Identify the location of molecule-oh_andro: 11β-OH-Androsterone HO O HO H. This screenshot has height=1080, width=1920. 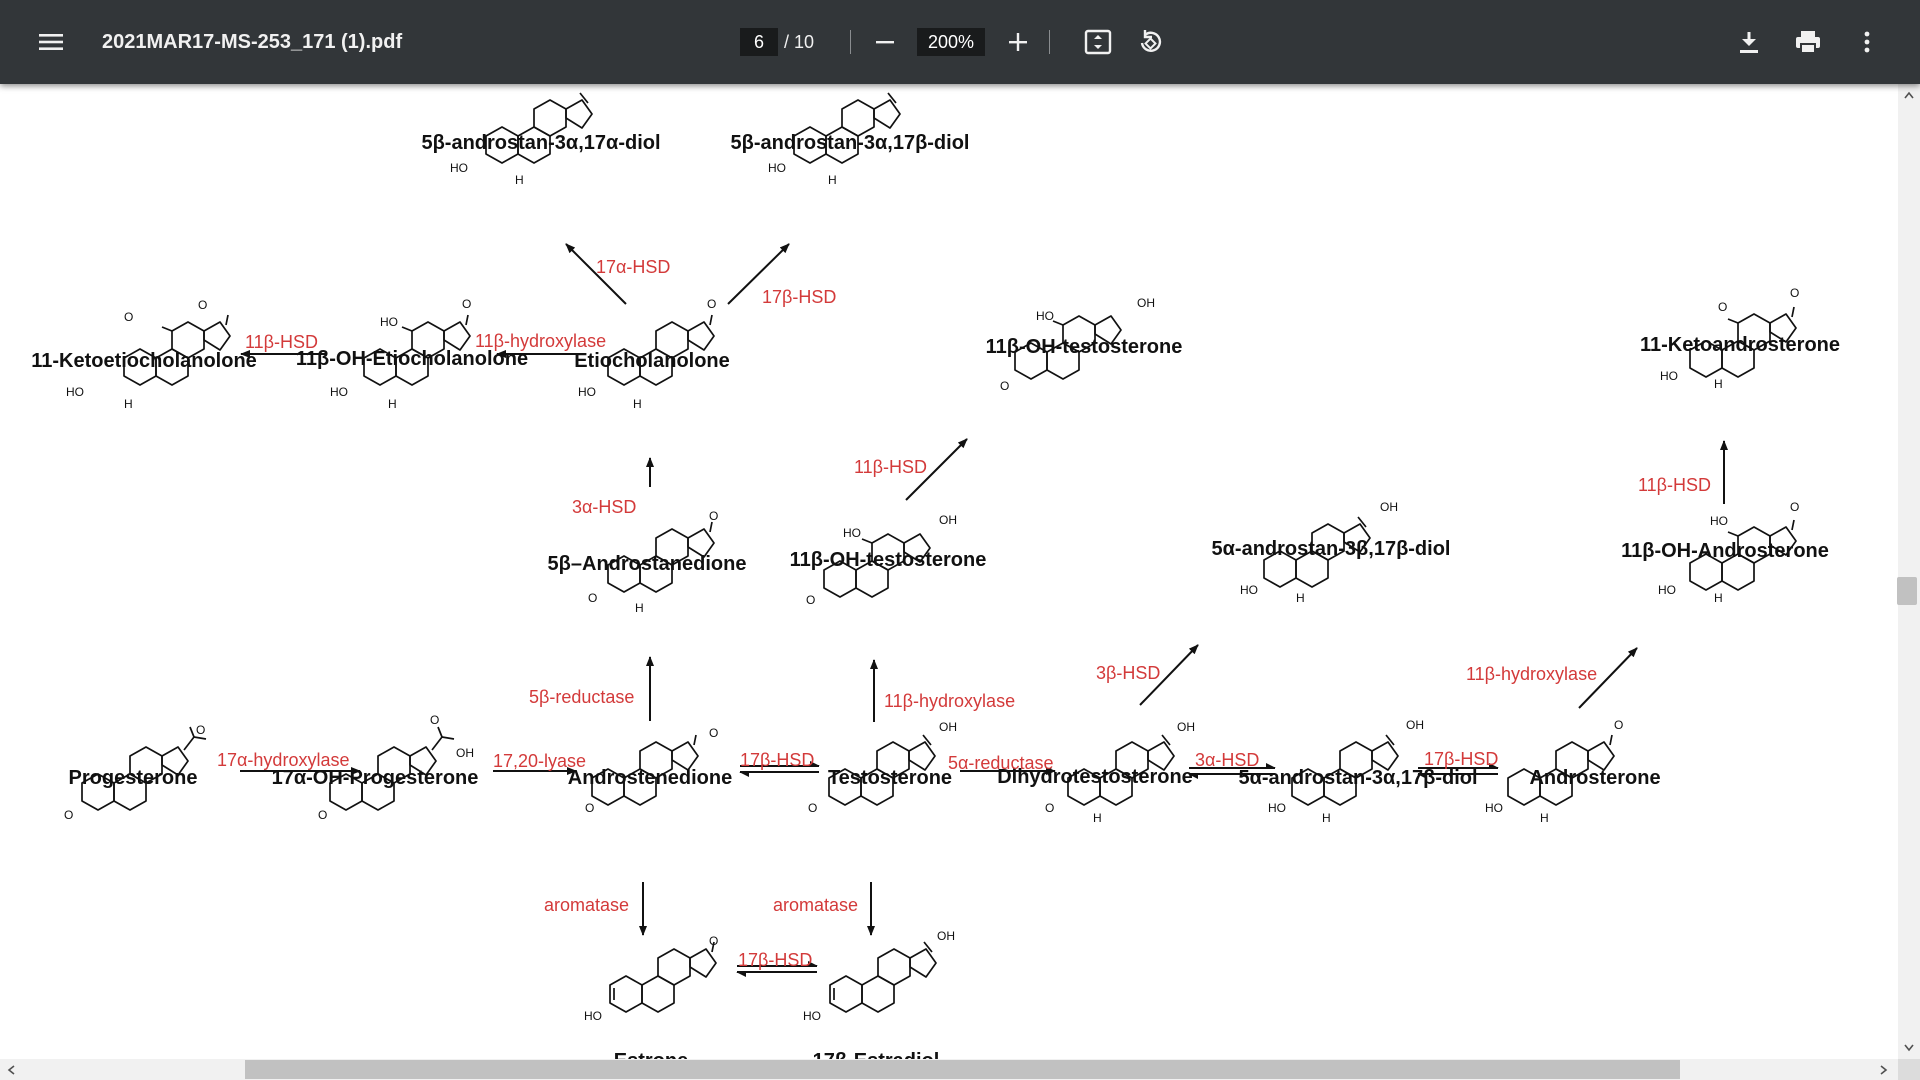
(1725, 552).